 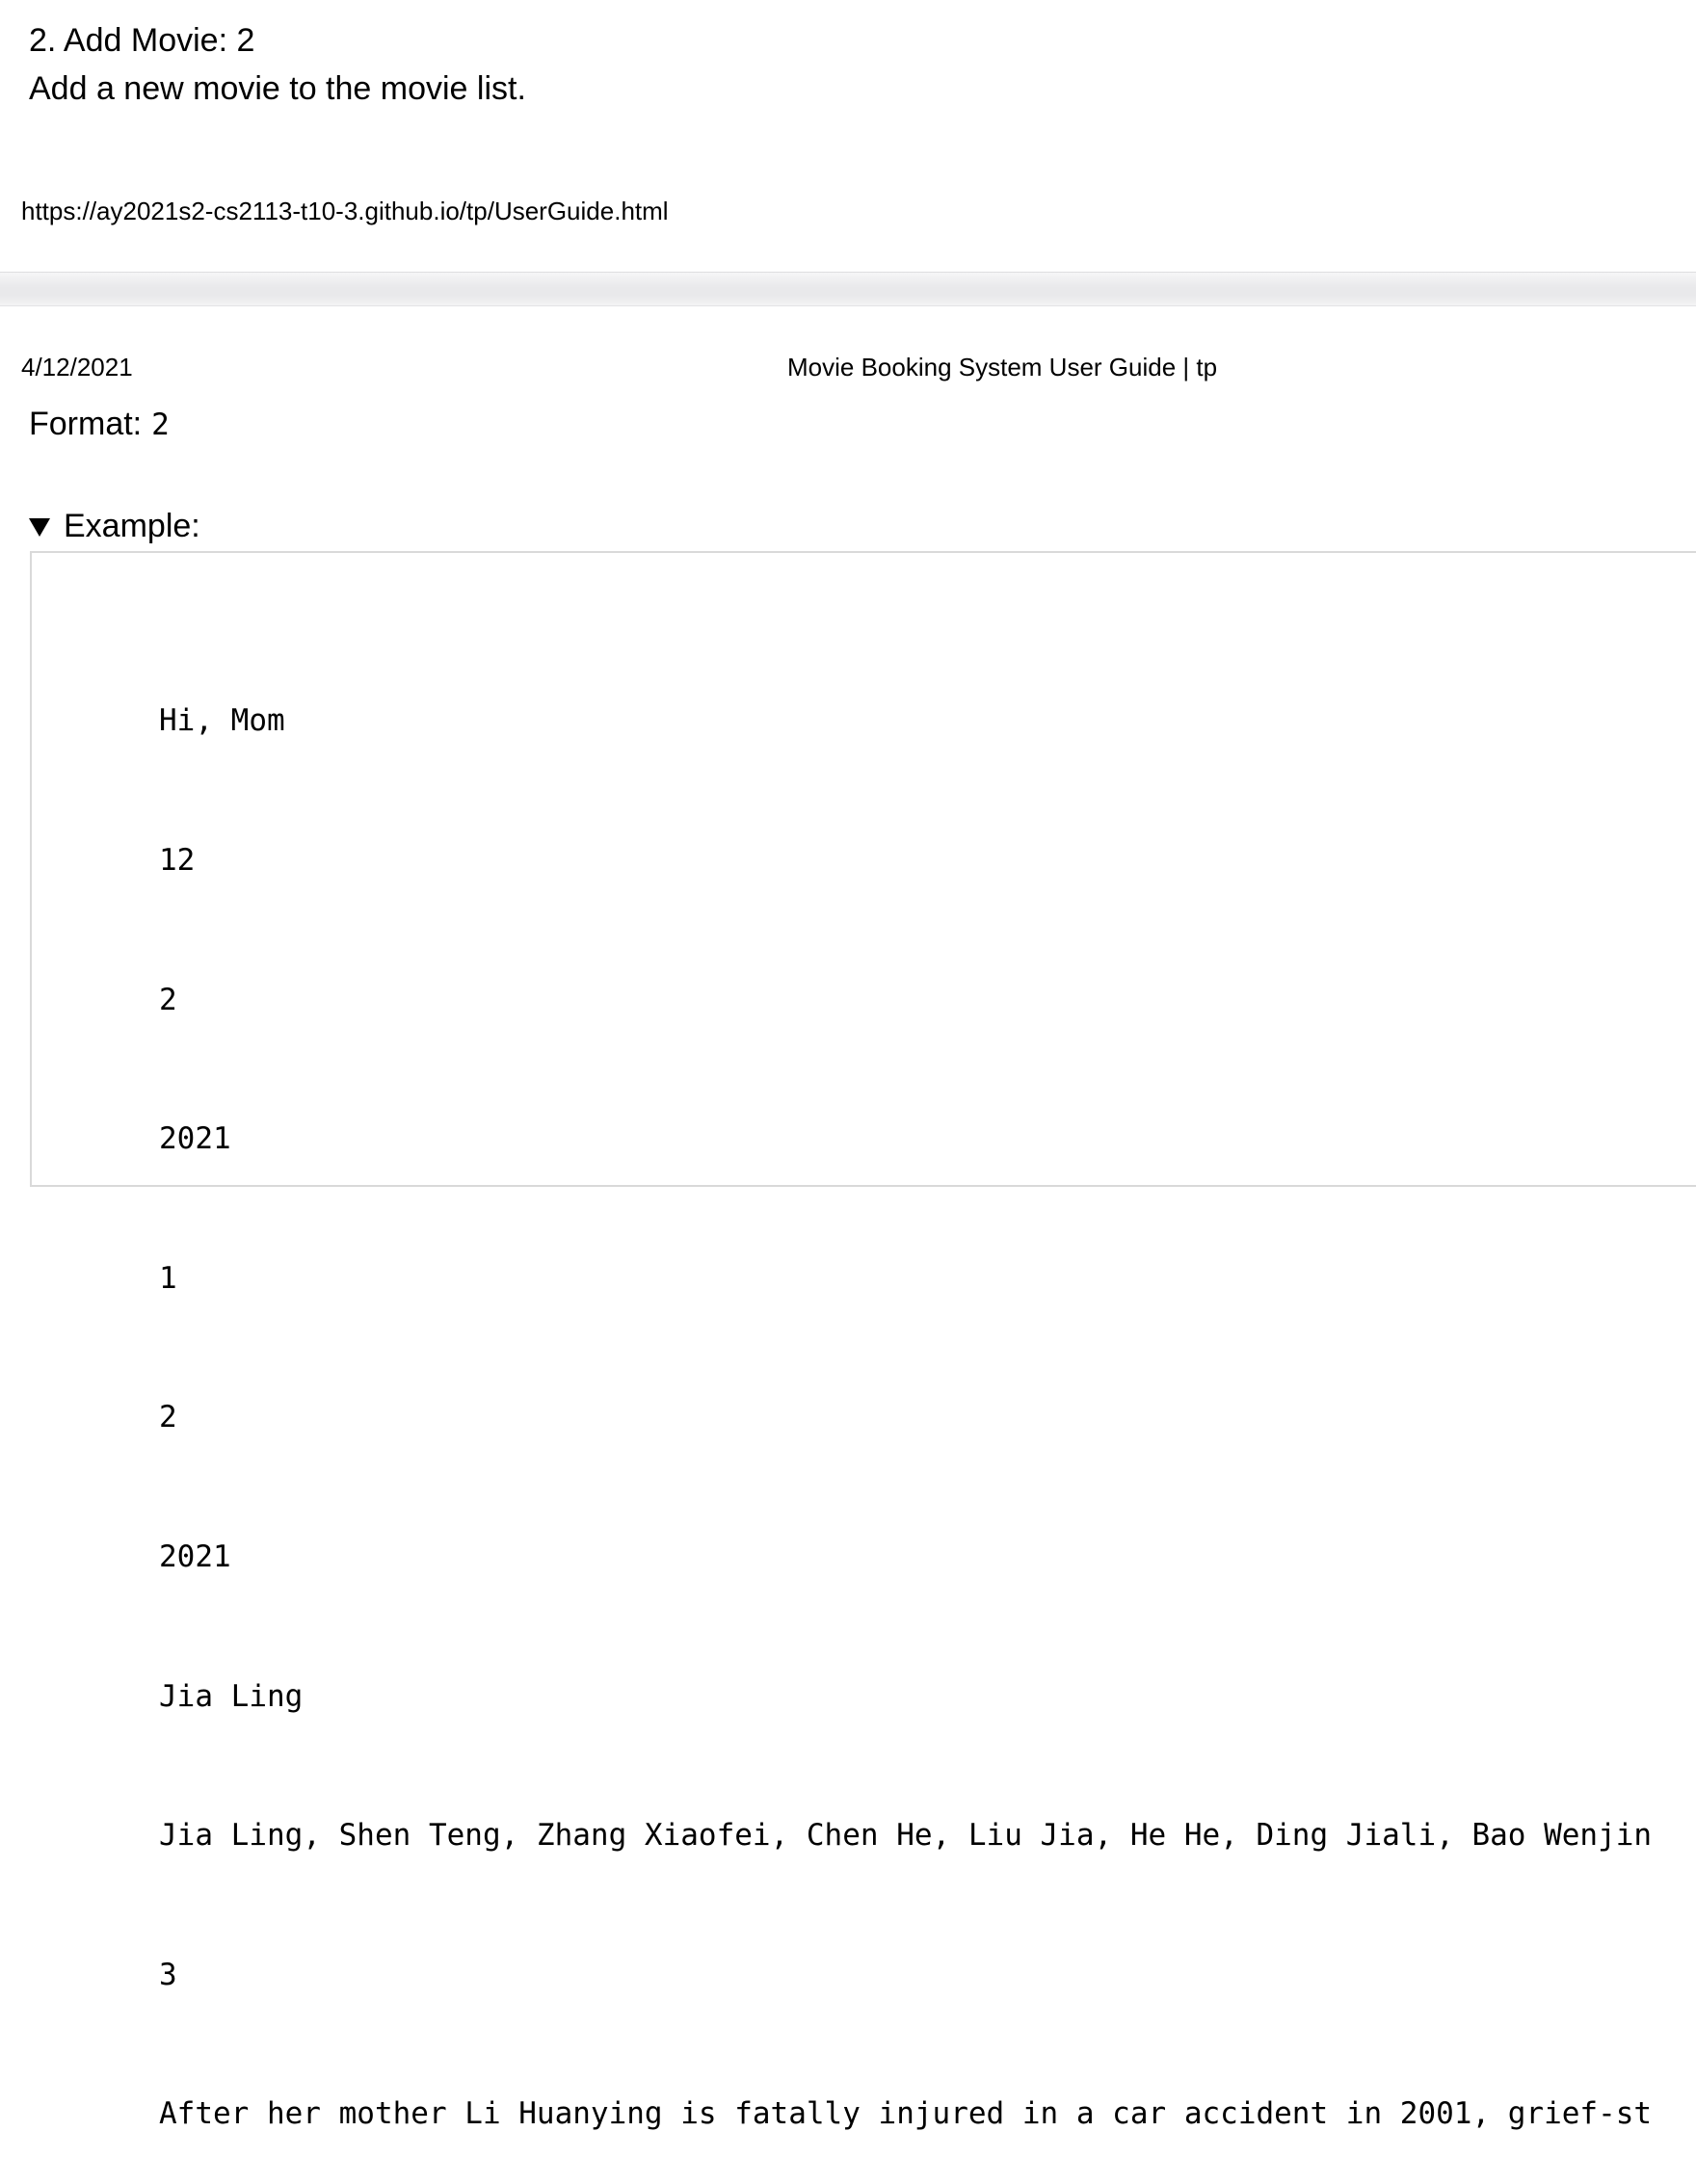 What do you see at coordinates (132, 526) in the screenshot?
I see `example-summary-label: Example:` at bounding box center [132, 526].